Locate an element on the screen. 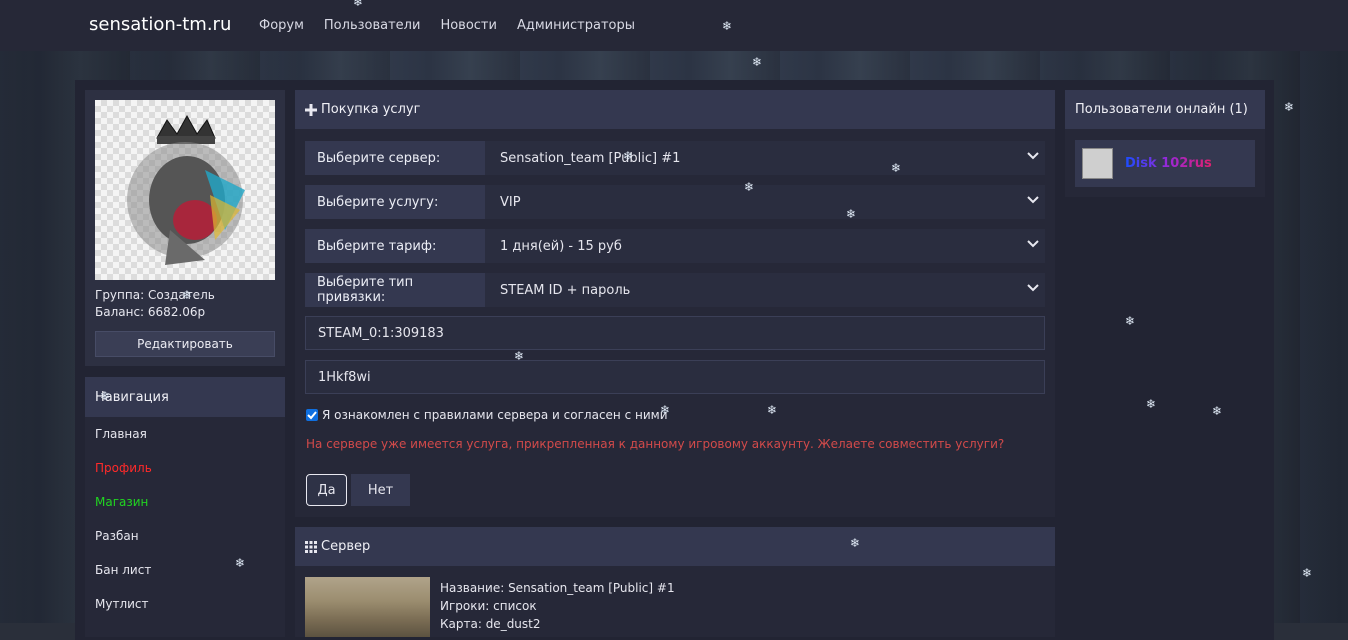 The width and height of the screenshot is (1348, 640). edit-profile-button: Редактировать is located at coordinates (185, 344).